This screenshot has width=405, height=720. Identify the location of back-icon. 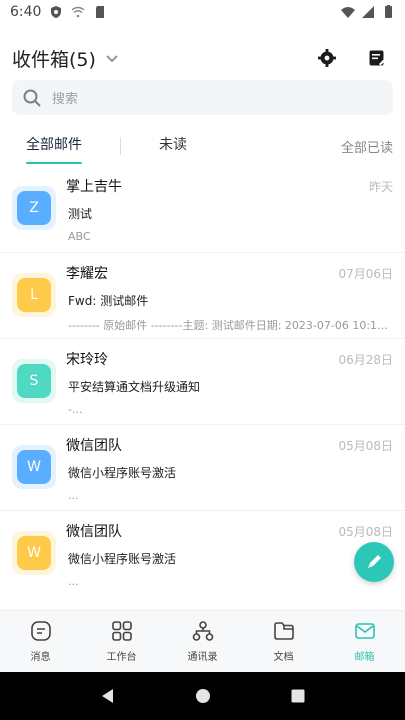
(108, 696).